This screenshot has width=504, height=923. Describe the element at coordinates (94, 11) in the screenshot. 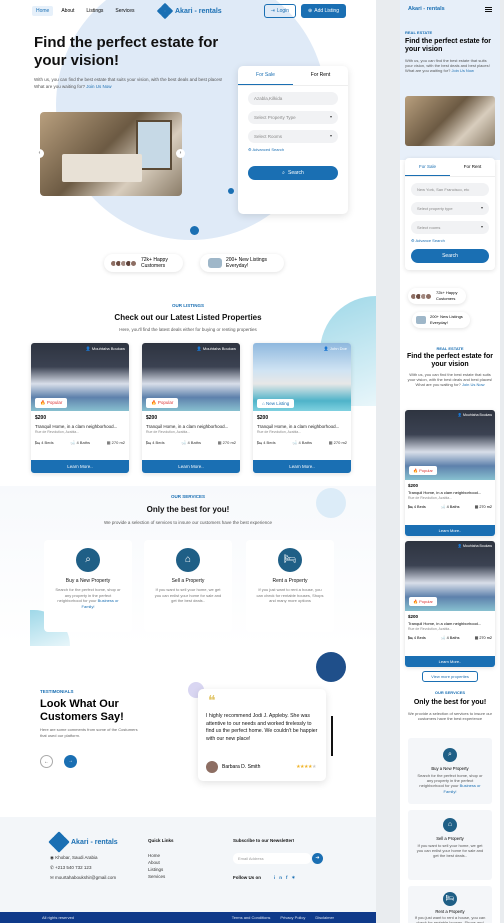

I see `nav-listings: Listings` at that location.